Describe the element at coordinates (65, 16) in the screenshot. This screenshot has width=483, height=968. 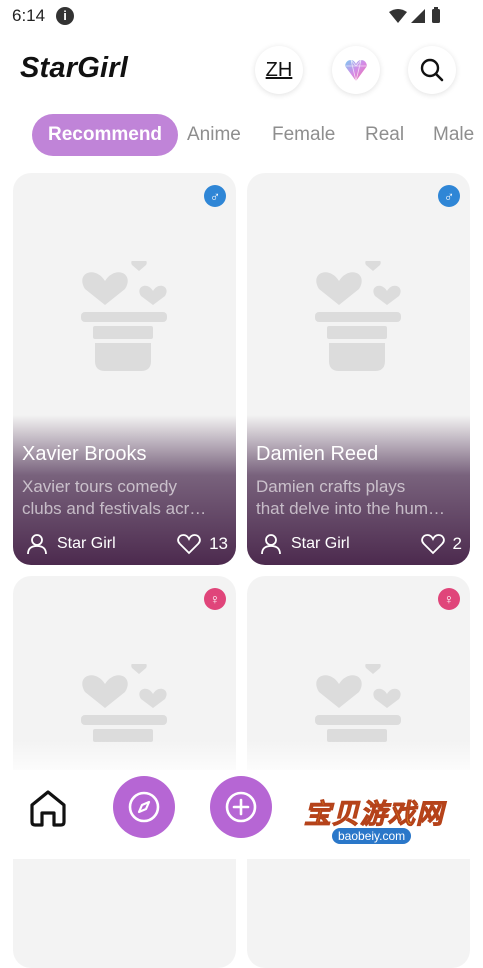
I see `info-icon: i` at that location.